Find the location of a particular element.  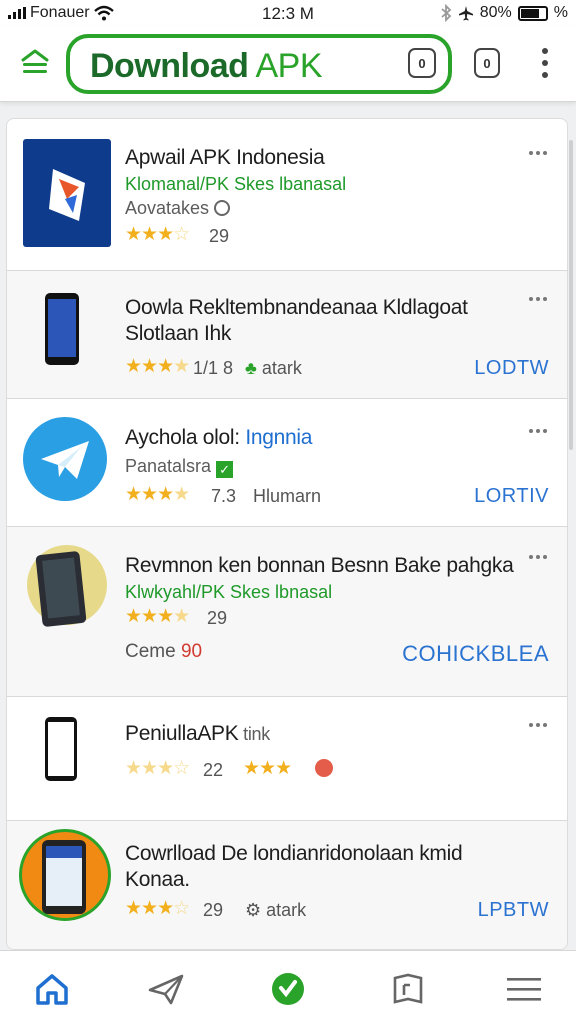

app-name: Apwail APK Indonesia is located at coordinates (225, 157).